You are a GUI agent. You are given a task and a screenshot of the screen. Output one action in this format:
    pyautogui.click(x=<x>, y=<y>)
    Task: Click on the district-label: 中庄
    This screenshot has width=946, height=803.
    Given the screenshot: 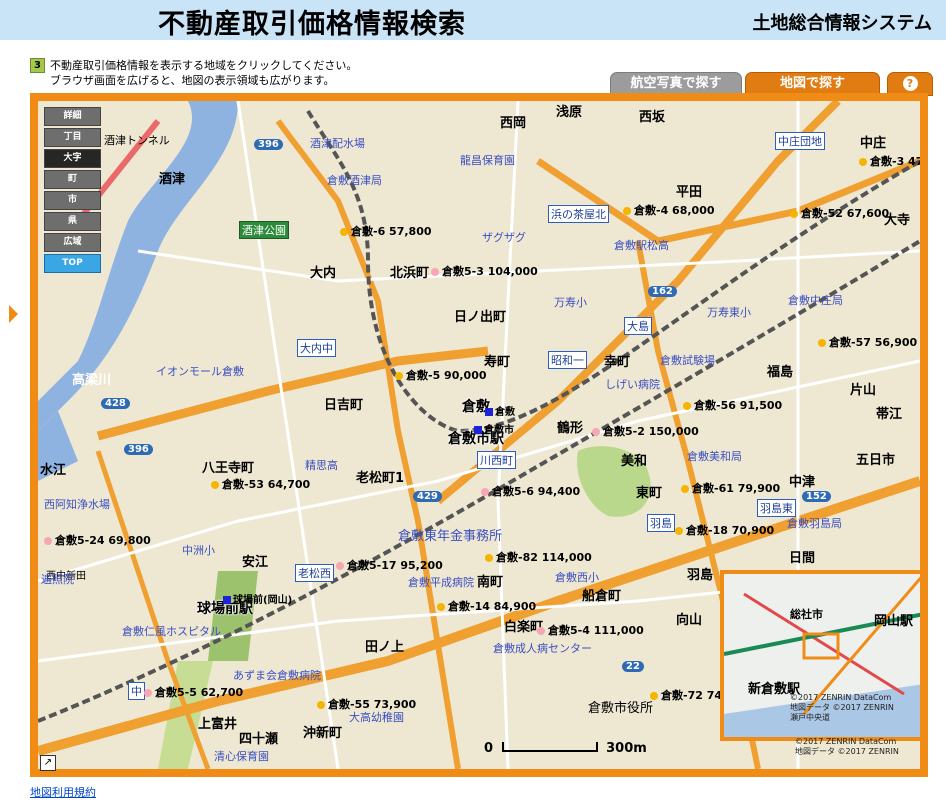 What is the action you would take?
    pyautogui.click(x=873, y=143)
    